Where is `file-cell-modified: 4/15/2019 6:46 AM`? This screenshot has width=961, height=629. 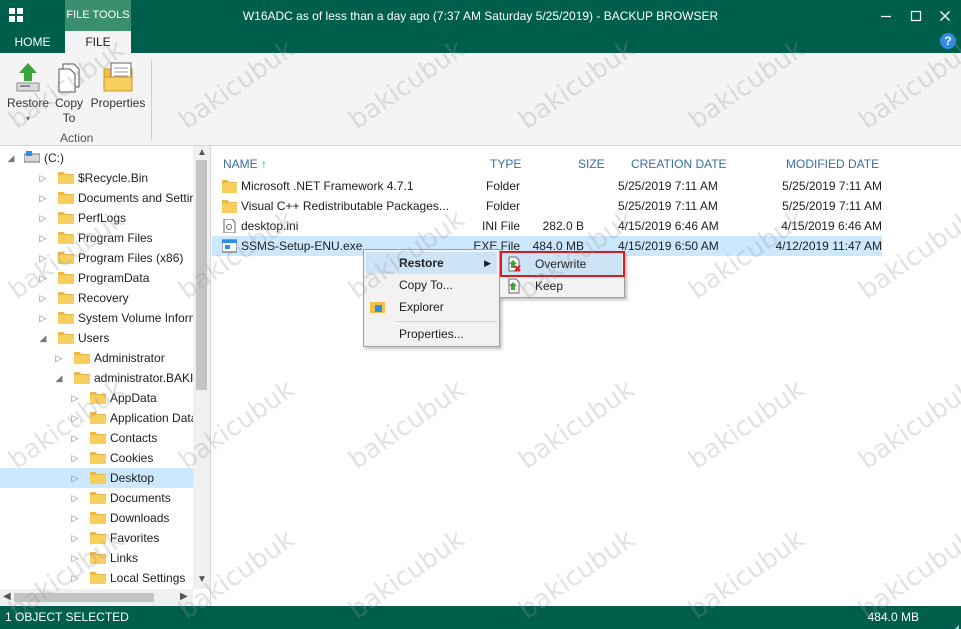
file-cell-modified: 4/15/2019 6:46 AM is located at coordinates (831, 226).